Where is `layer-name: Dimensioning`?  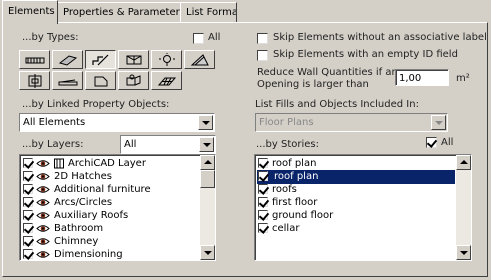
layer-name: Dimensioning is located at coordinates (88, 254).